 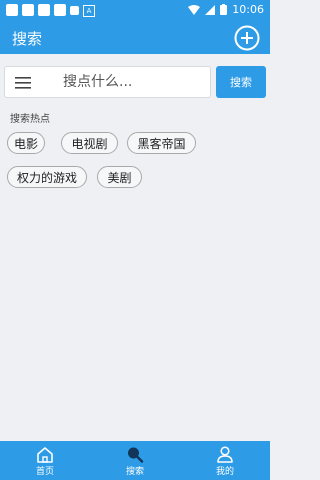 I want to click on bottom-nav: 首页 搜索 我的, so click(x=135, y=460).